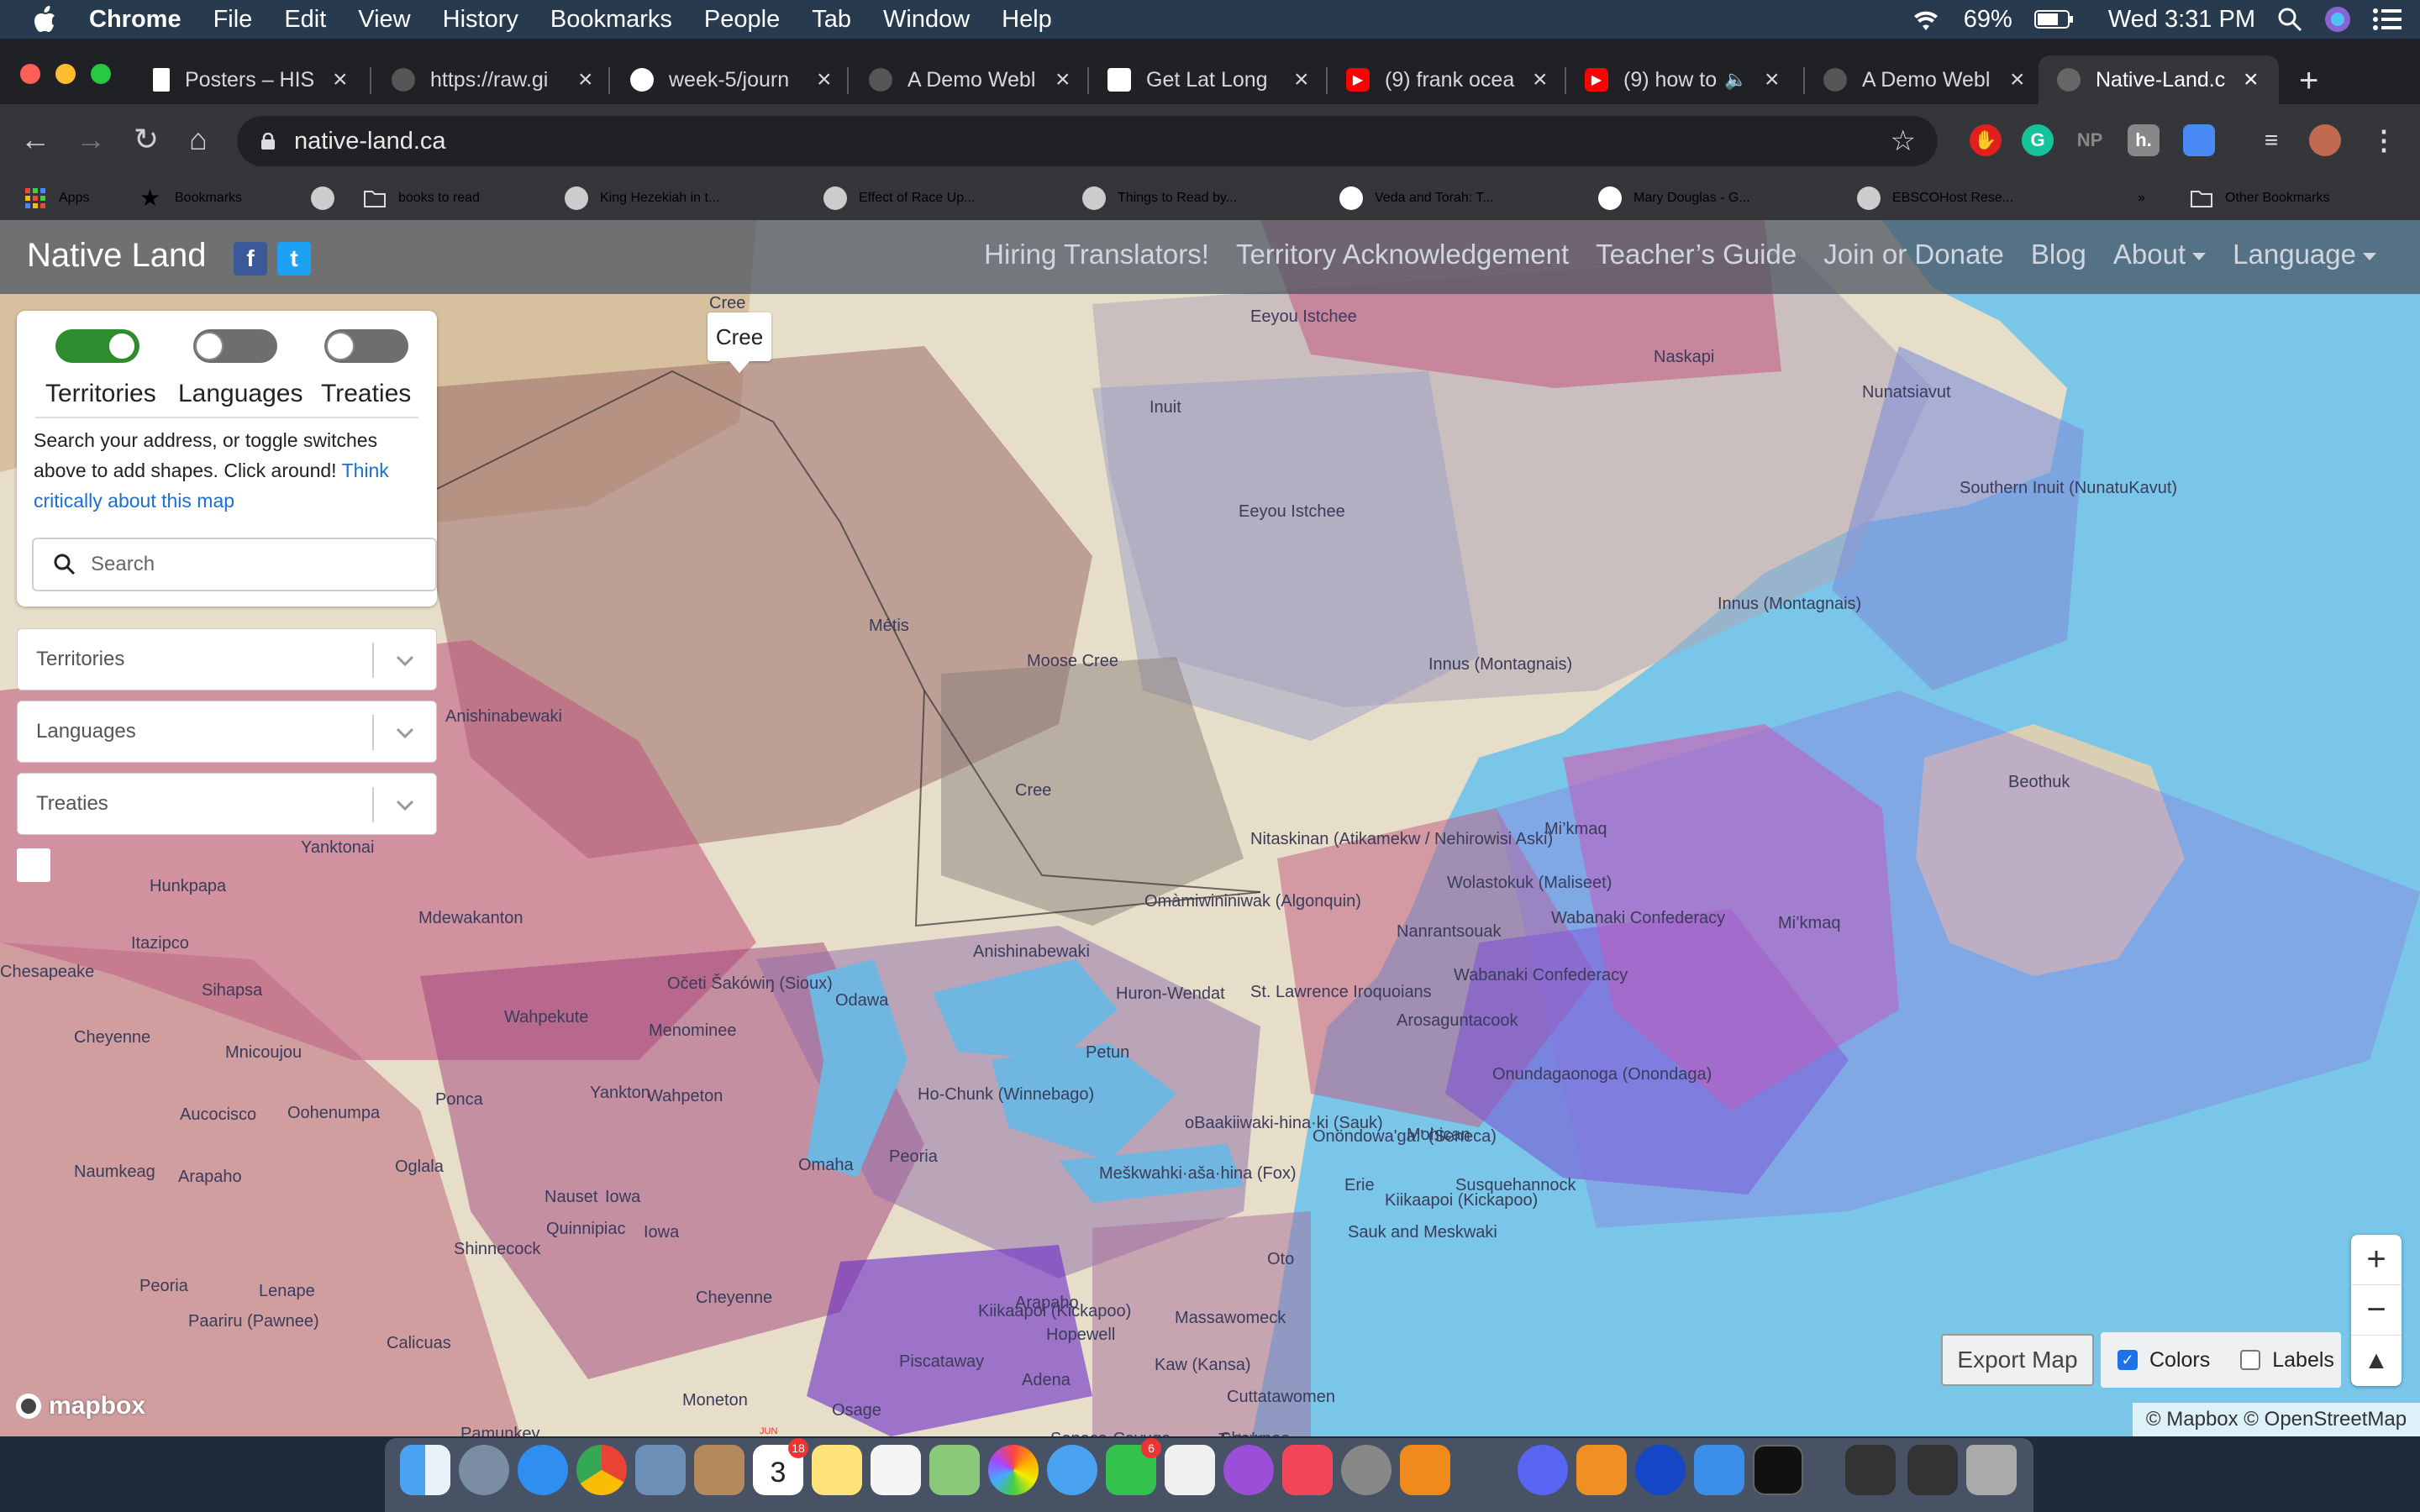 The width and height of the screenshot is (2420, 1512). What do you see at coordinates (1208, 79) in the screenshot?
I see `browser-tab: Get Lat Long ×` at bounding box center [1208, 79].